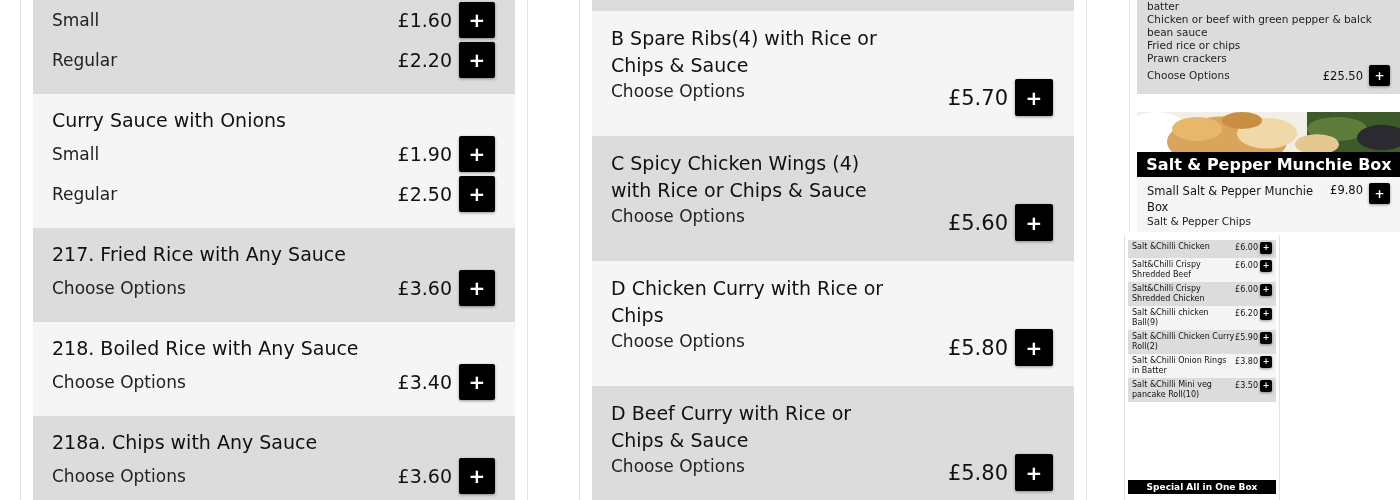  Describe the element at coordinates (1246, 385) in the screenshot. I see `price: £3.50` at that location.